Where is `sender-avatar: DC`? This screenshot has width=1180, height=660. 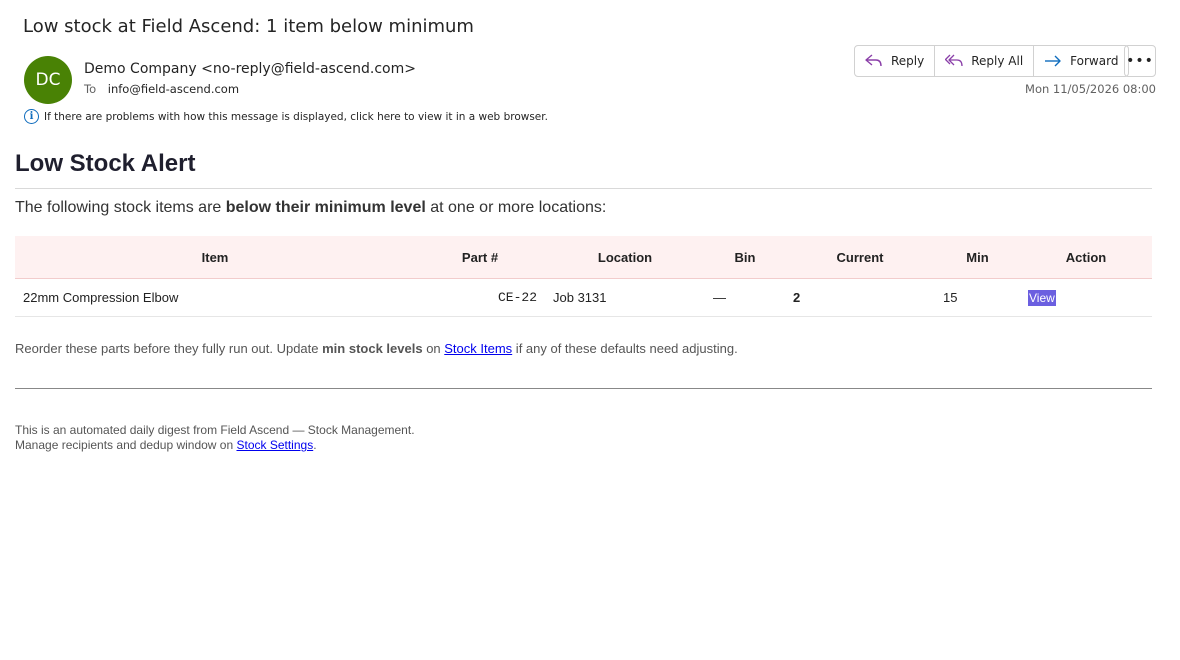 sender-avatar: DC is located at coordinates (48, 80).